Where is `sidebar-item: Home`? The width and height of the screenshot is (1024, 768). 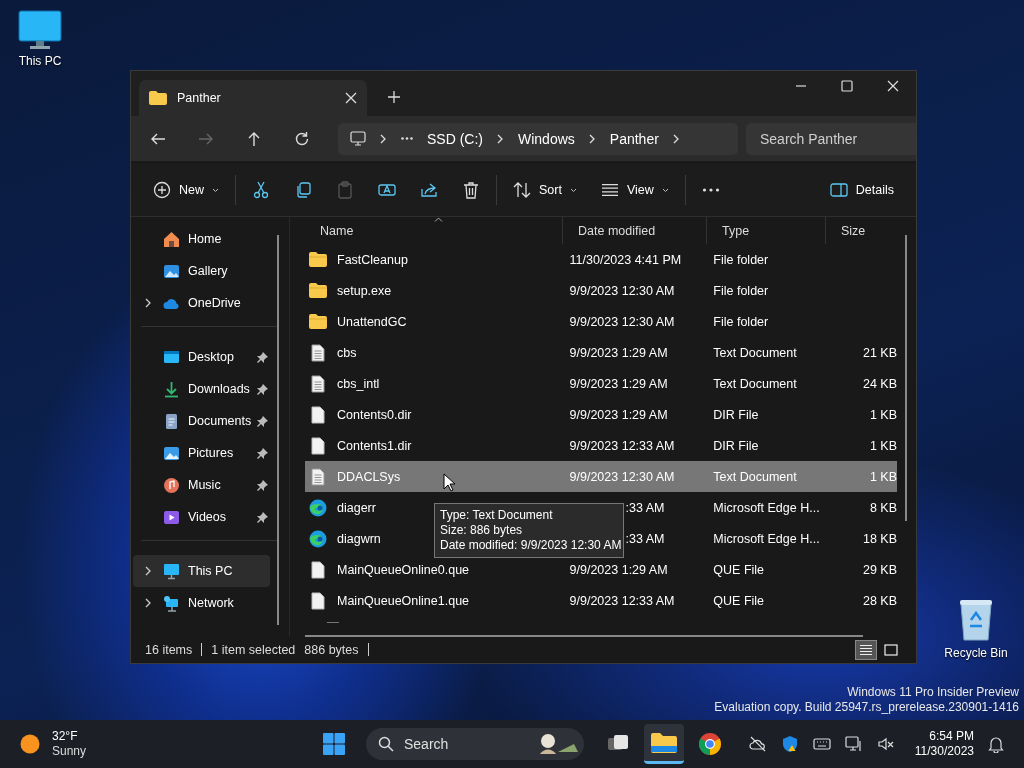
sidebar-item: Home is located at coordinates (201, 239).